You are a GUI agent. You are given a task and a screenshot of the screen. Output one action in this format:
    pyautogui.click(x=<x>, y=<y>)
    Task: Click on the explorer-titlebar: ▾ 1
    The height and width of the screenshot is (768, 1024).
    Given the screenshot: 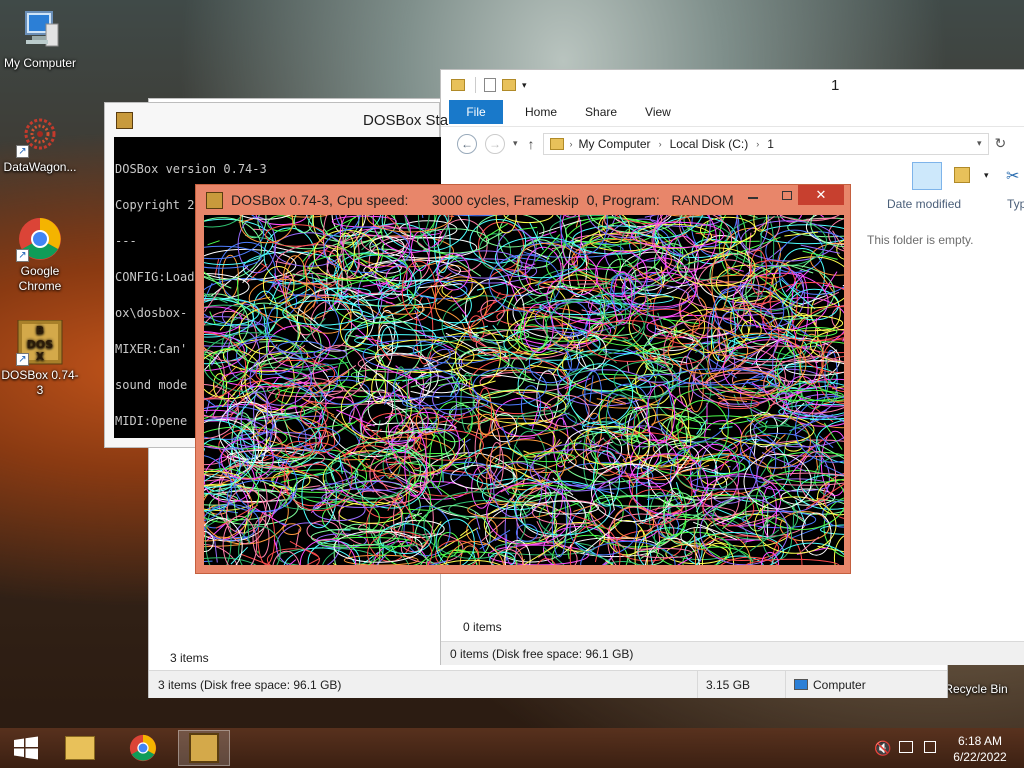 What is the action you would take?
    pyautogui.click(x=732, y=85)
    